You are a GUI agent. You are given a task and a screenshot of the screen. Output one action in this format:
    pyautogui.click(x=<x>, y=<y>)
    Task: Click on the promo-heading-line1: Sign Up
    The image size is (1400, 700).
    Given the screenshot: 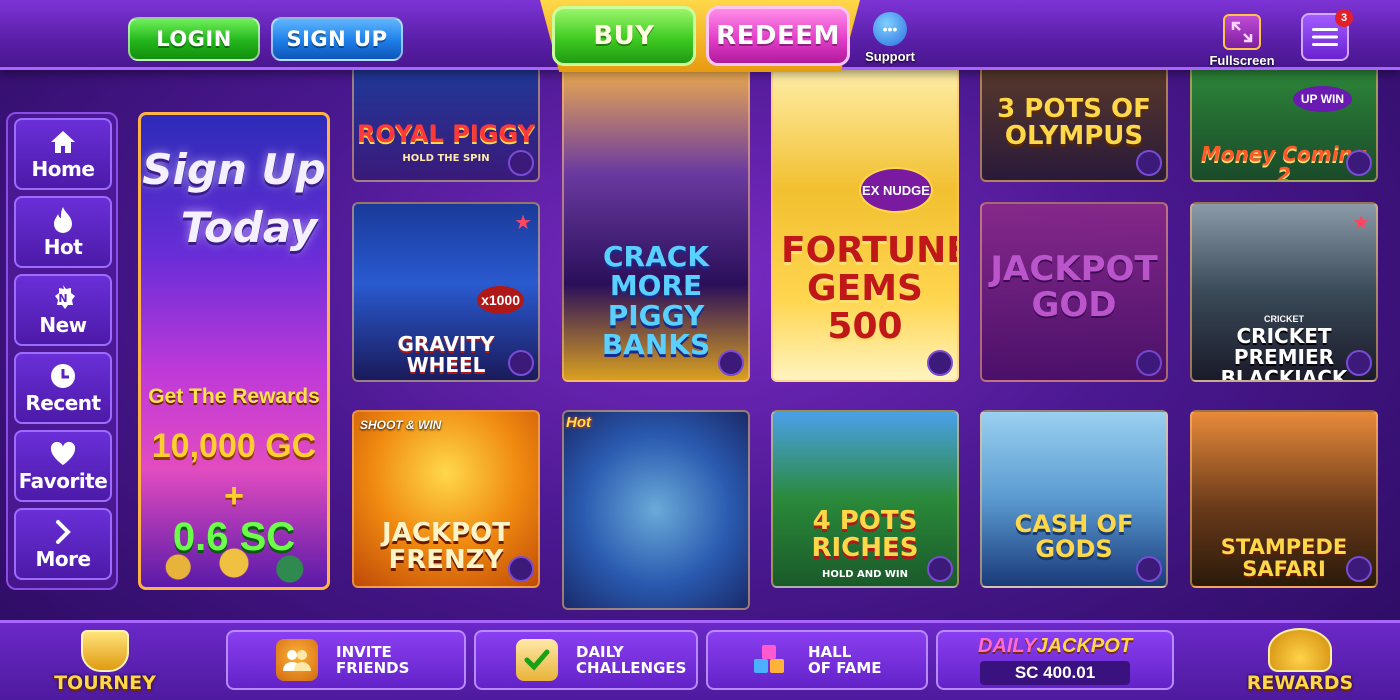 What is the action you would take?
    pyautogui.click(x=234, y=169)
    